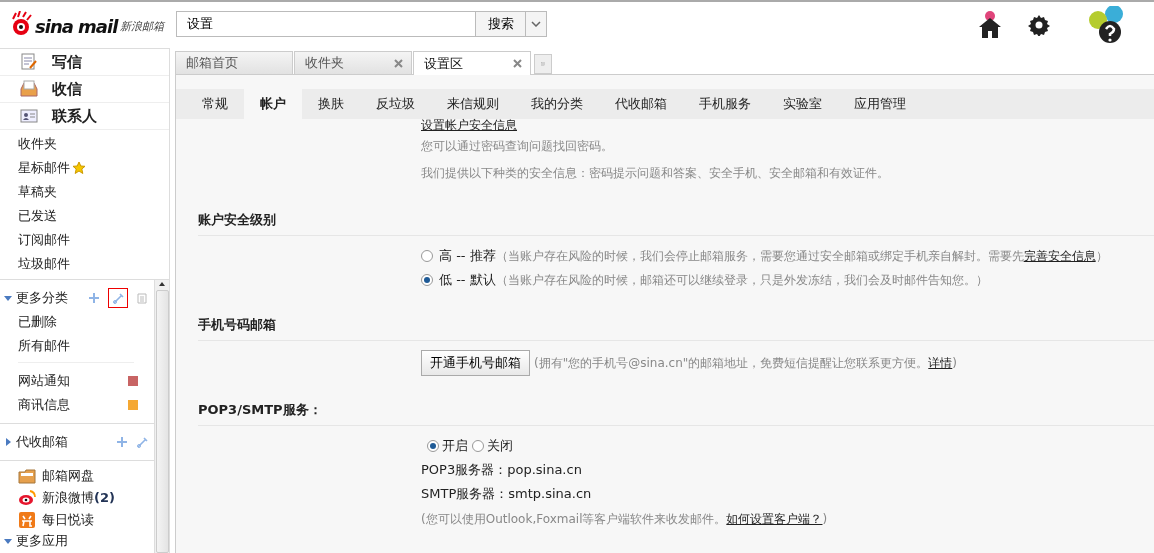  I want to click on link: 完善安全信息, so click(1059, 255).